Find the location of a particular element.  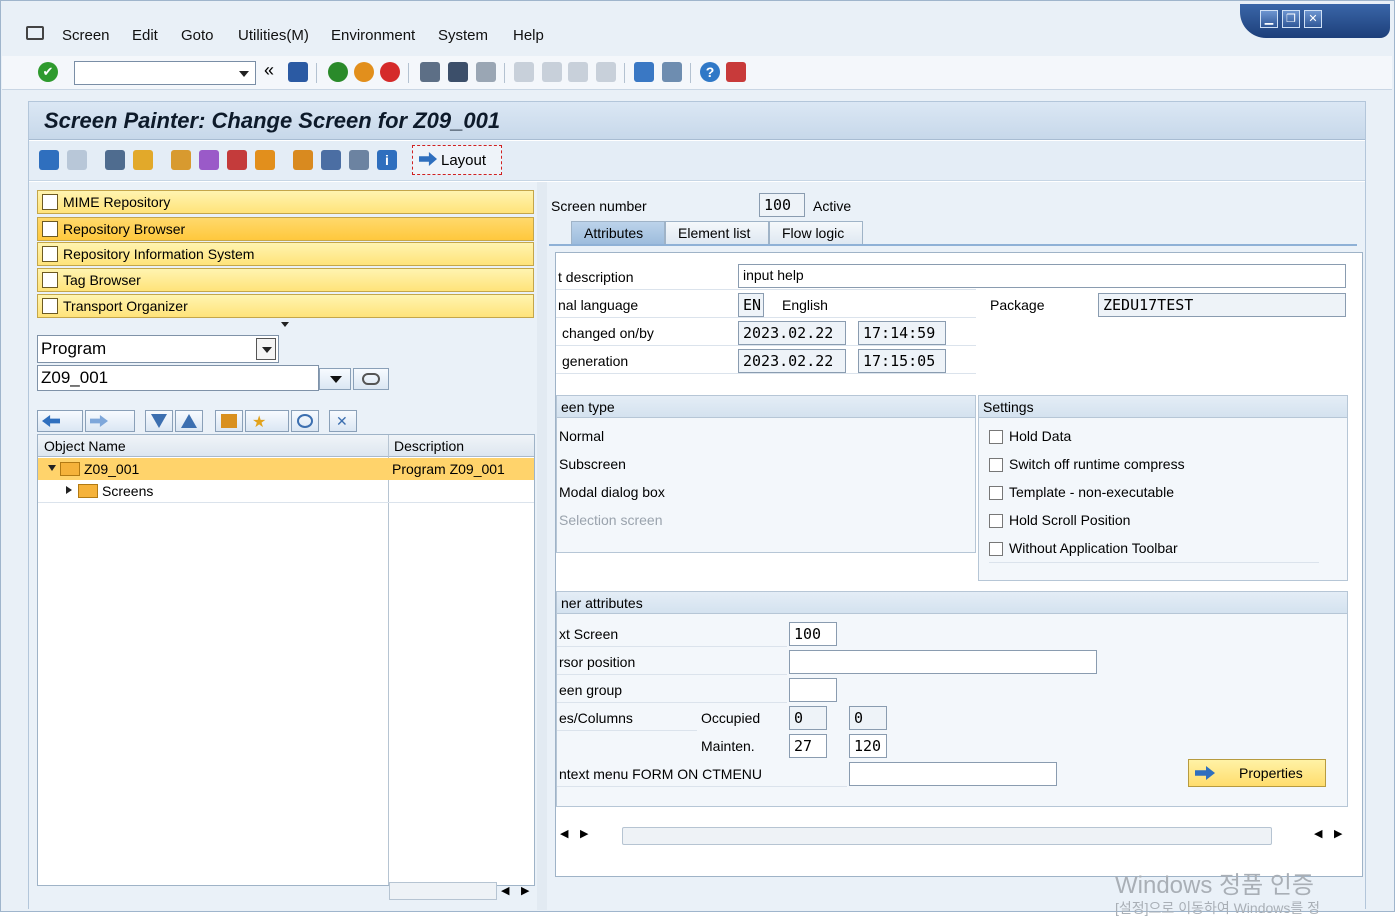

menu-screen: Screen is located at coordinates (86, 35).